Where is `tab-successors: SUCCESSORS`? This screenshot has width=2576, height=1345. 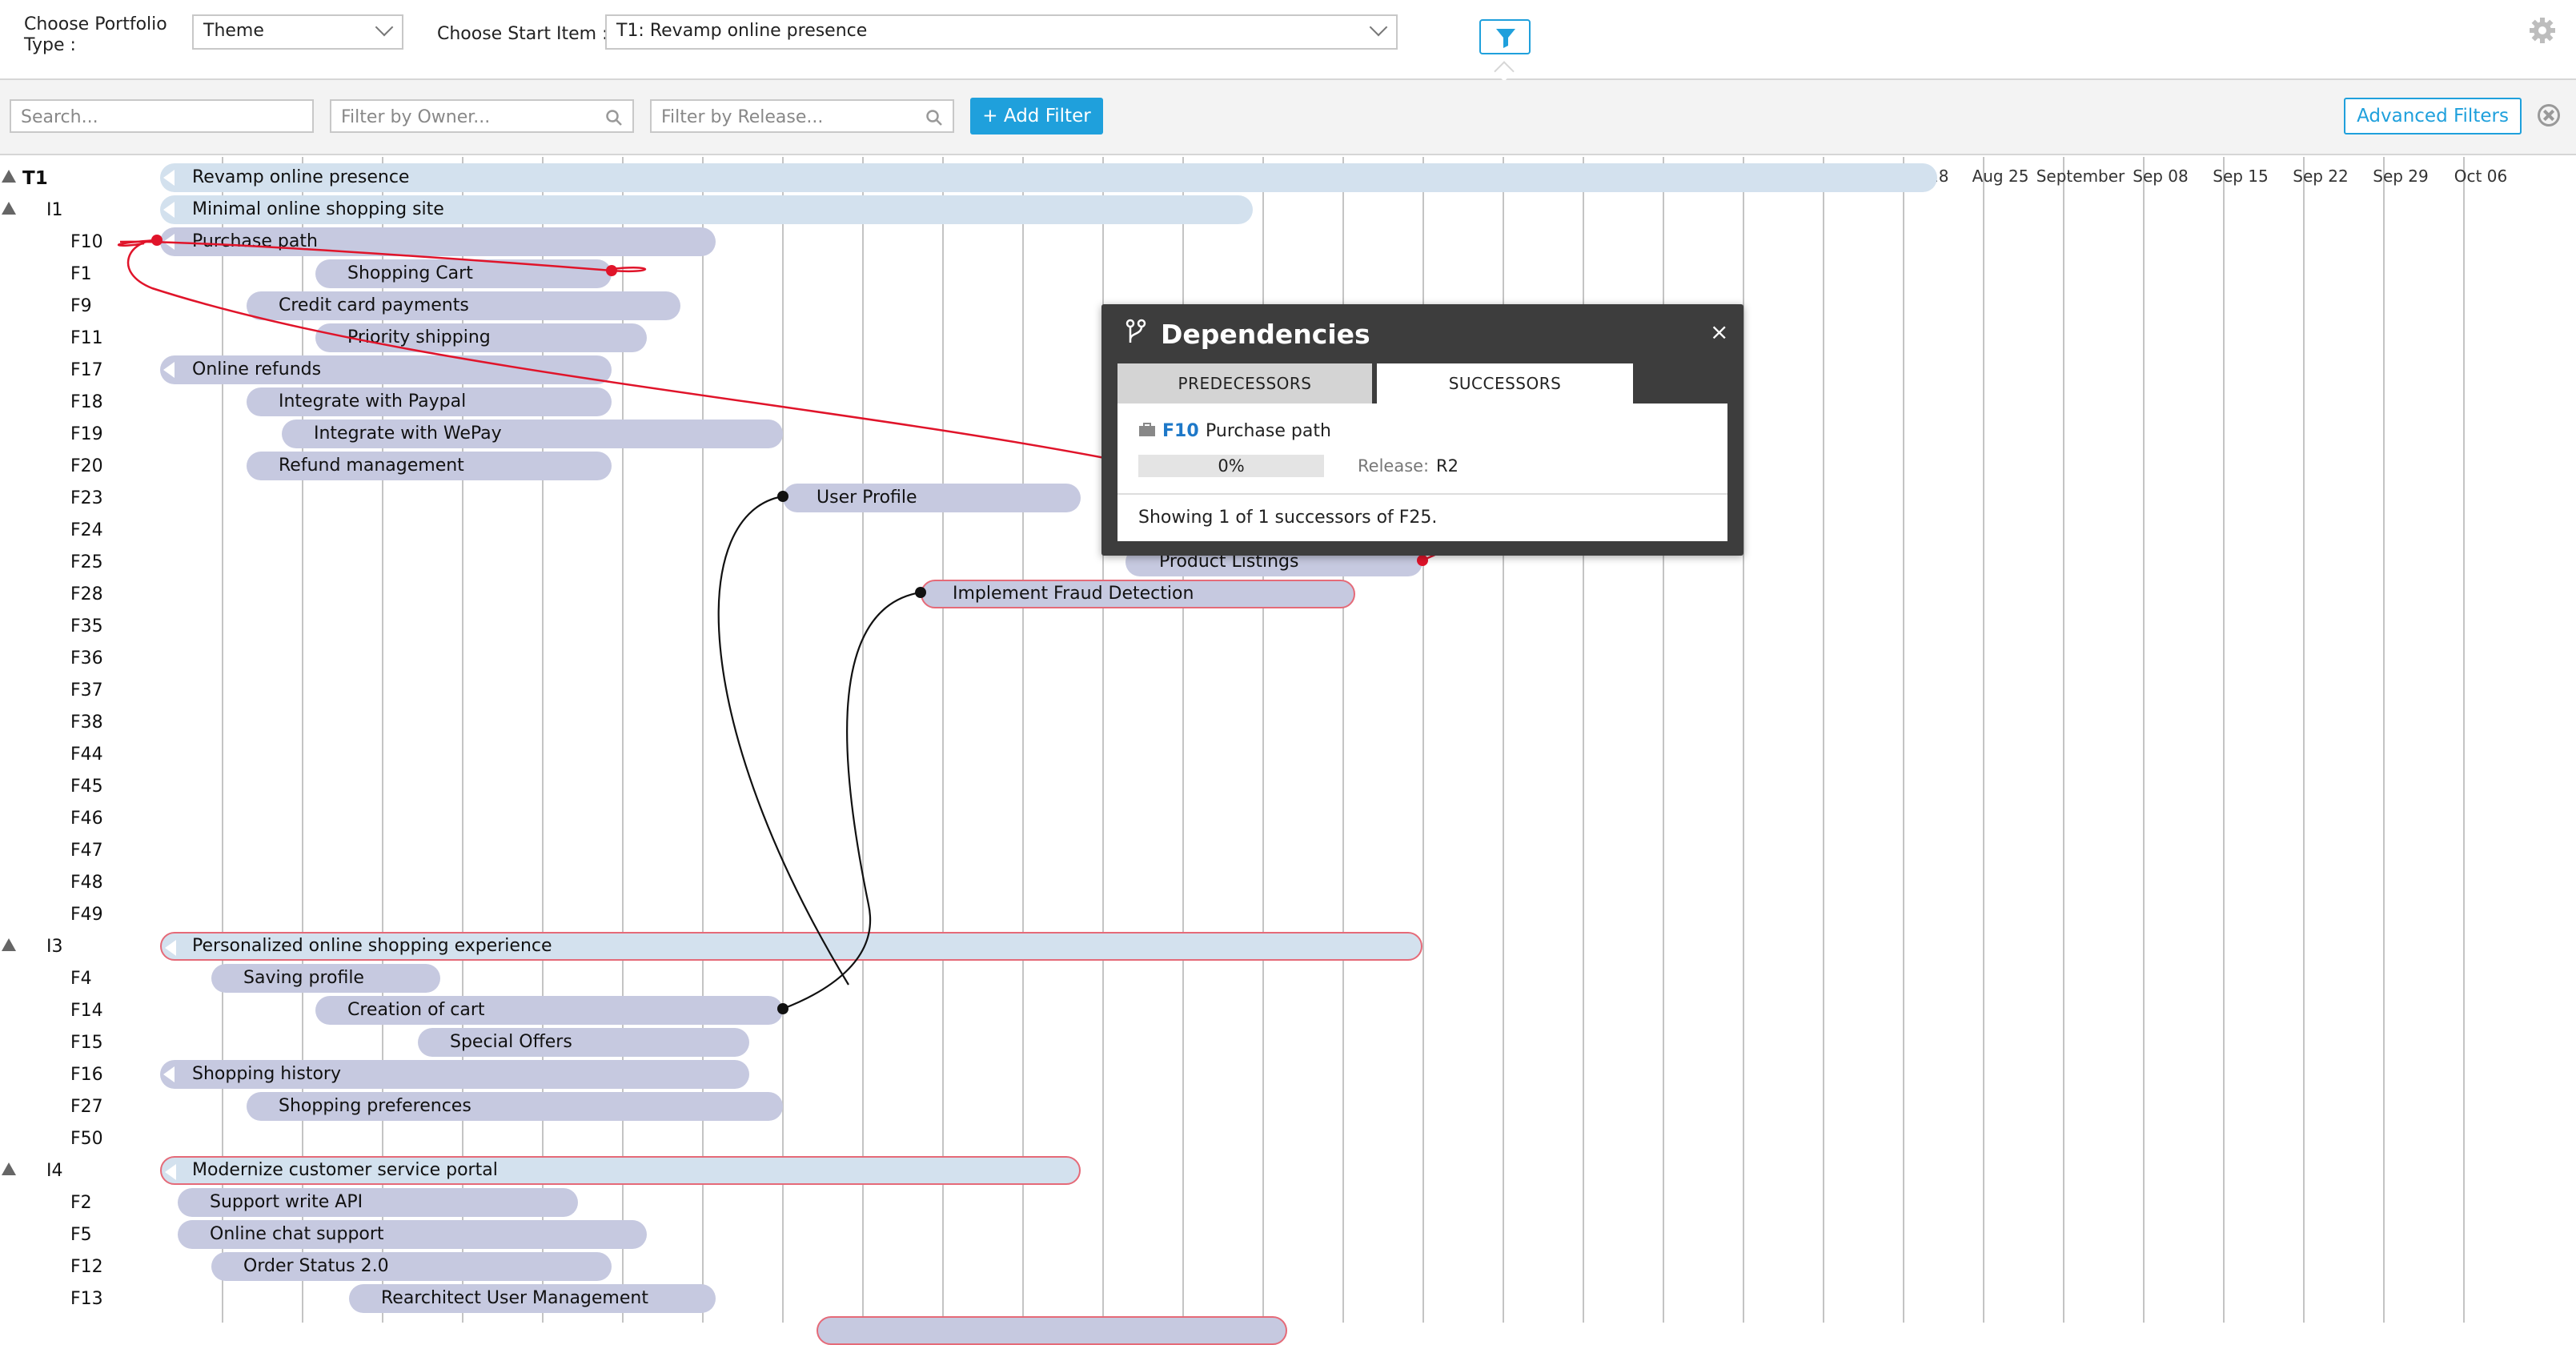 tab-successors: SUCCESSORS is located at coordinates (1505, 383).